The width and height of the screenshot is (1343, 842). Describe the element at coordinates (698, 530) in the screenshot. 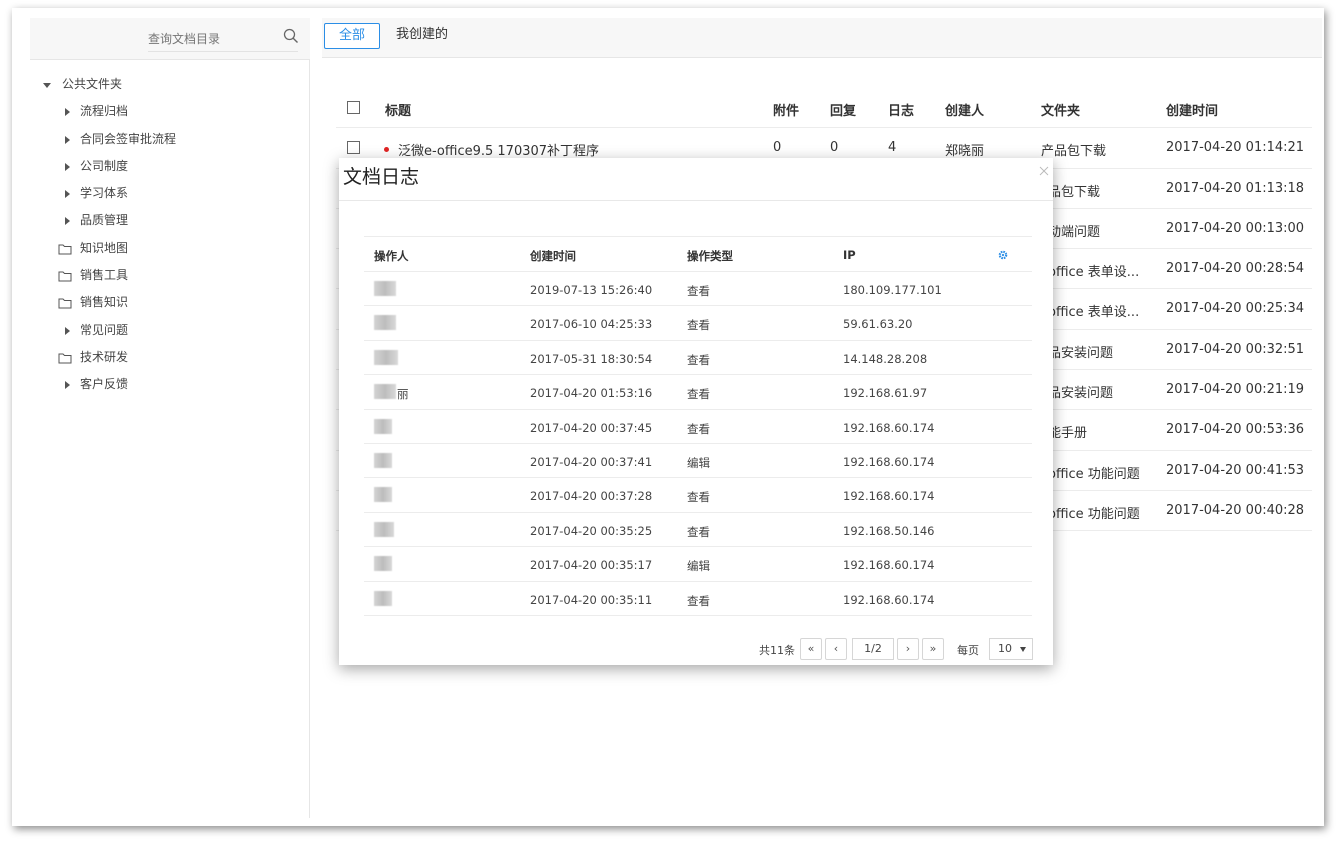

I see `log-row: 2017-04-20 00:35:25 查看 192.168.50.146` at that location.